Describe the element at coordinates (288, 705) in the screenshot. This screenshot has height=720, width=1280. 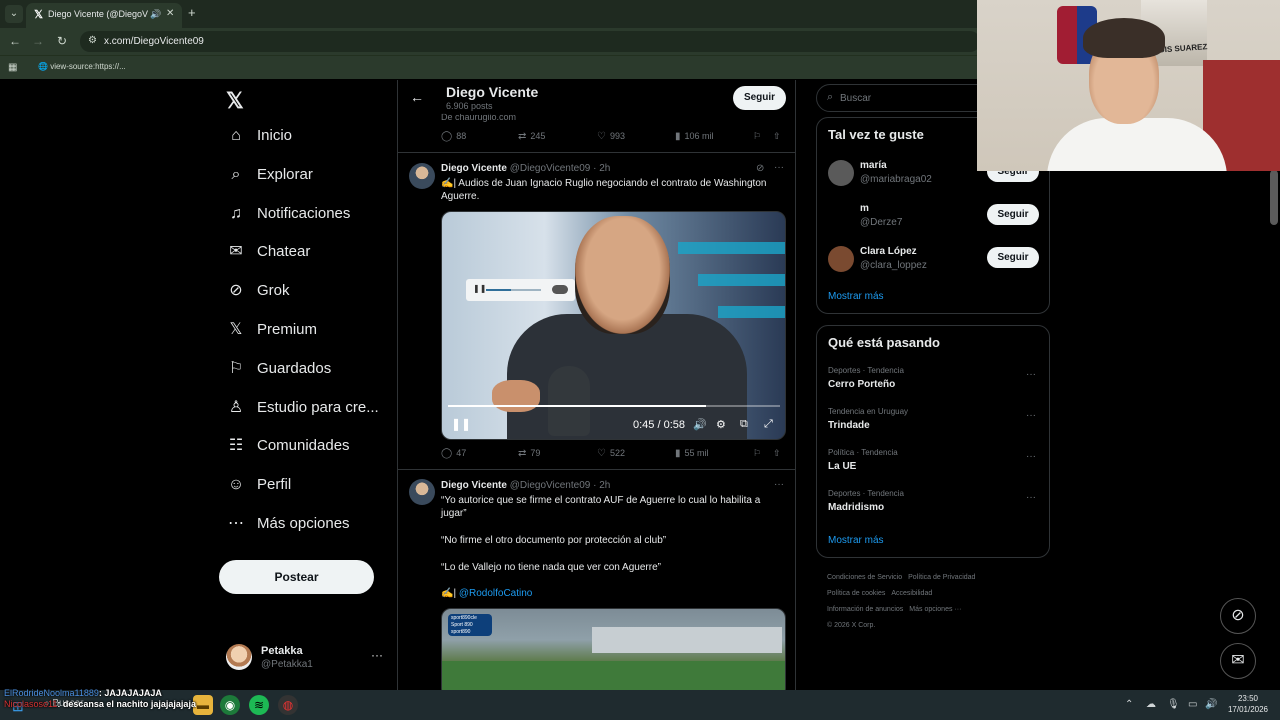
I see `app-icon: ◍` at that location.